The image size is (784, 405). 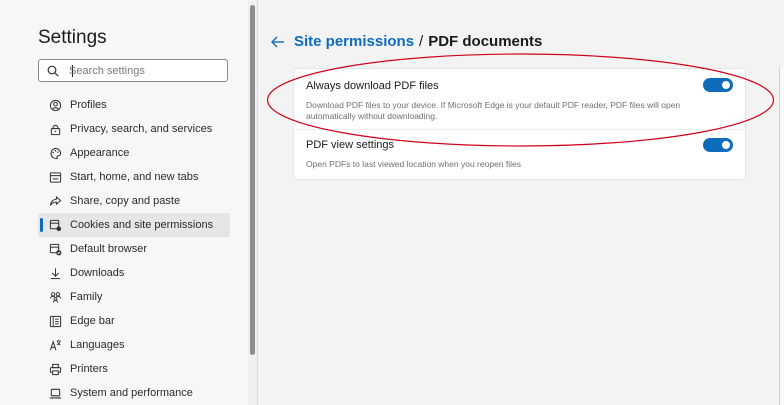 I want to click on laptop-icon, so click(x=55, y=393).